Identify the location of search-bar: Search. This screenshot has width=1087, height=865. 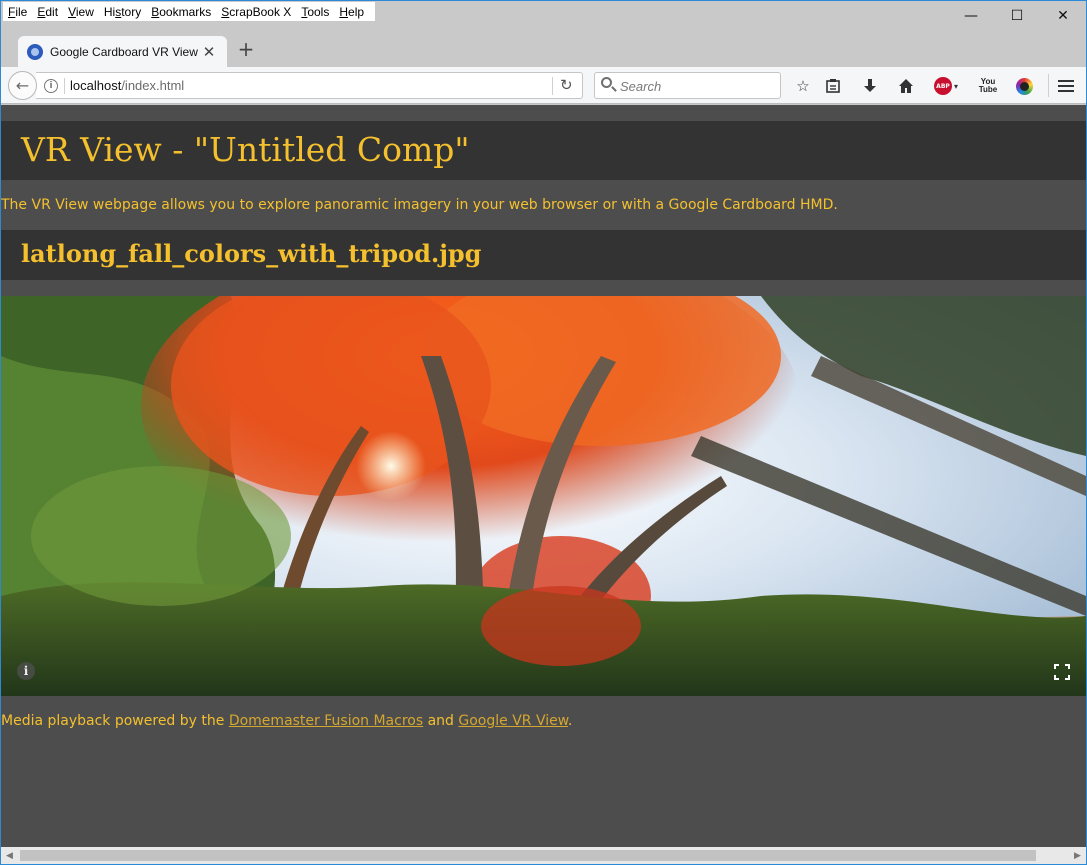
(687, 85).